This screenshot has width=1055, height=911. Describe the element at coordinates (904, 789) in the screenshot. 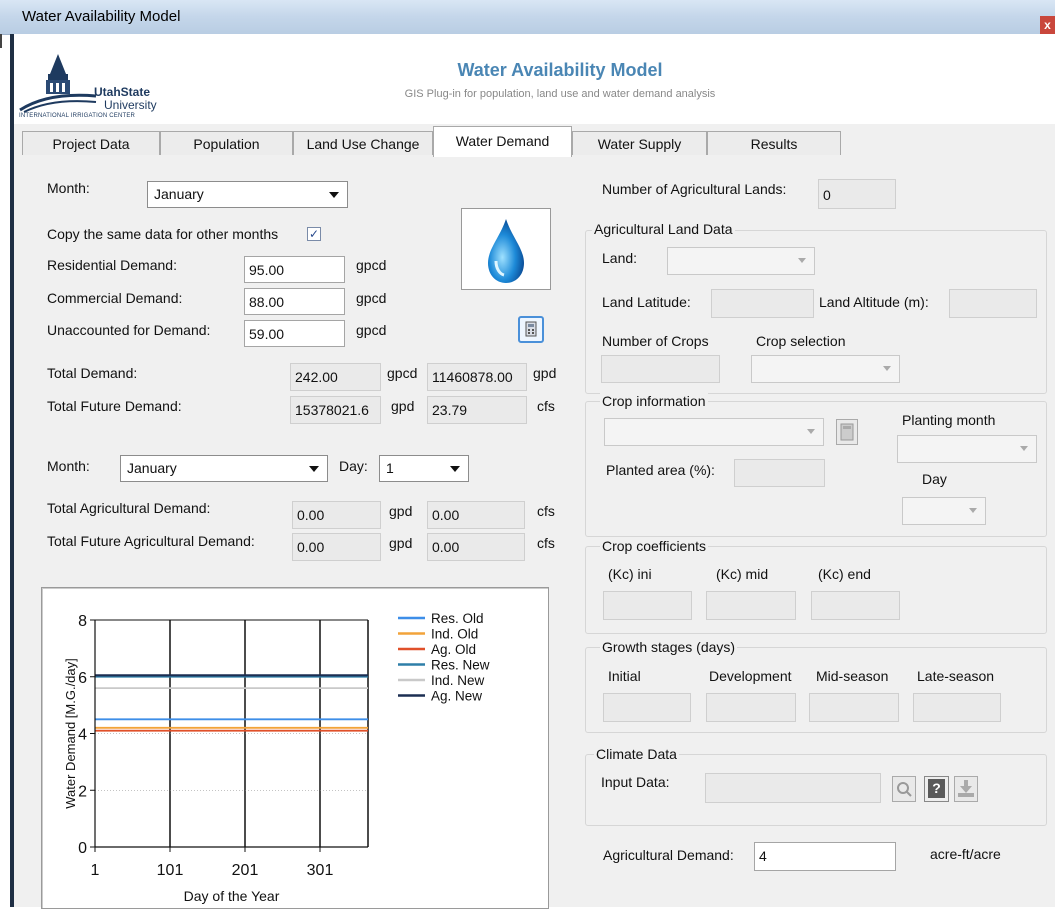

I see `browse-button` at that location.